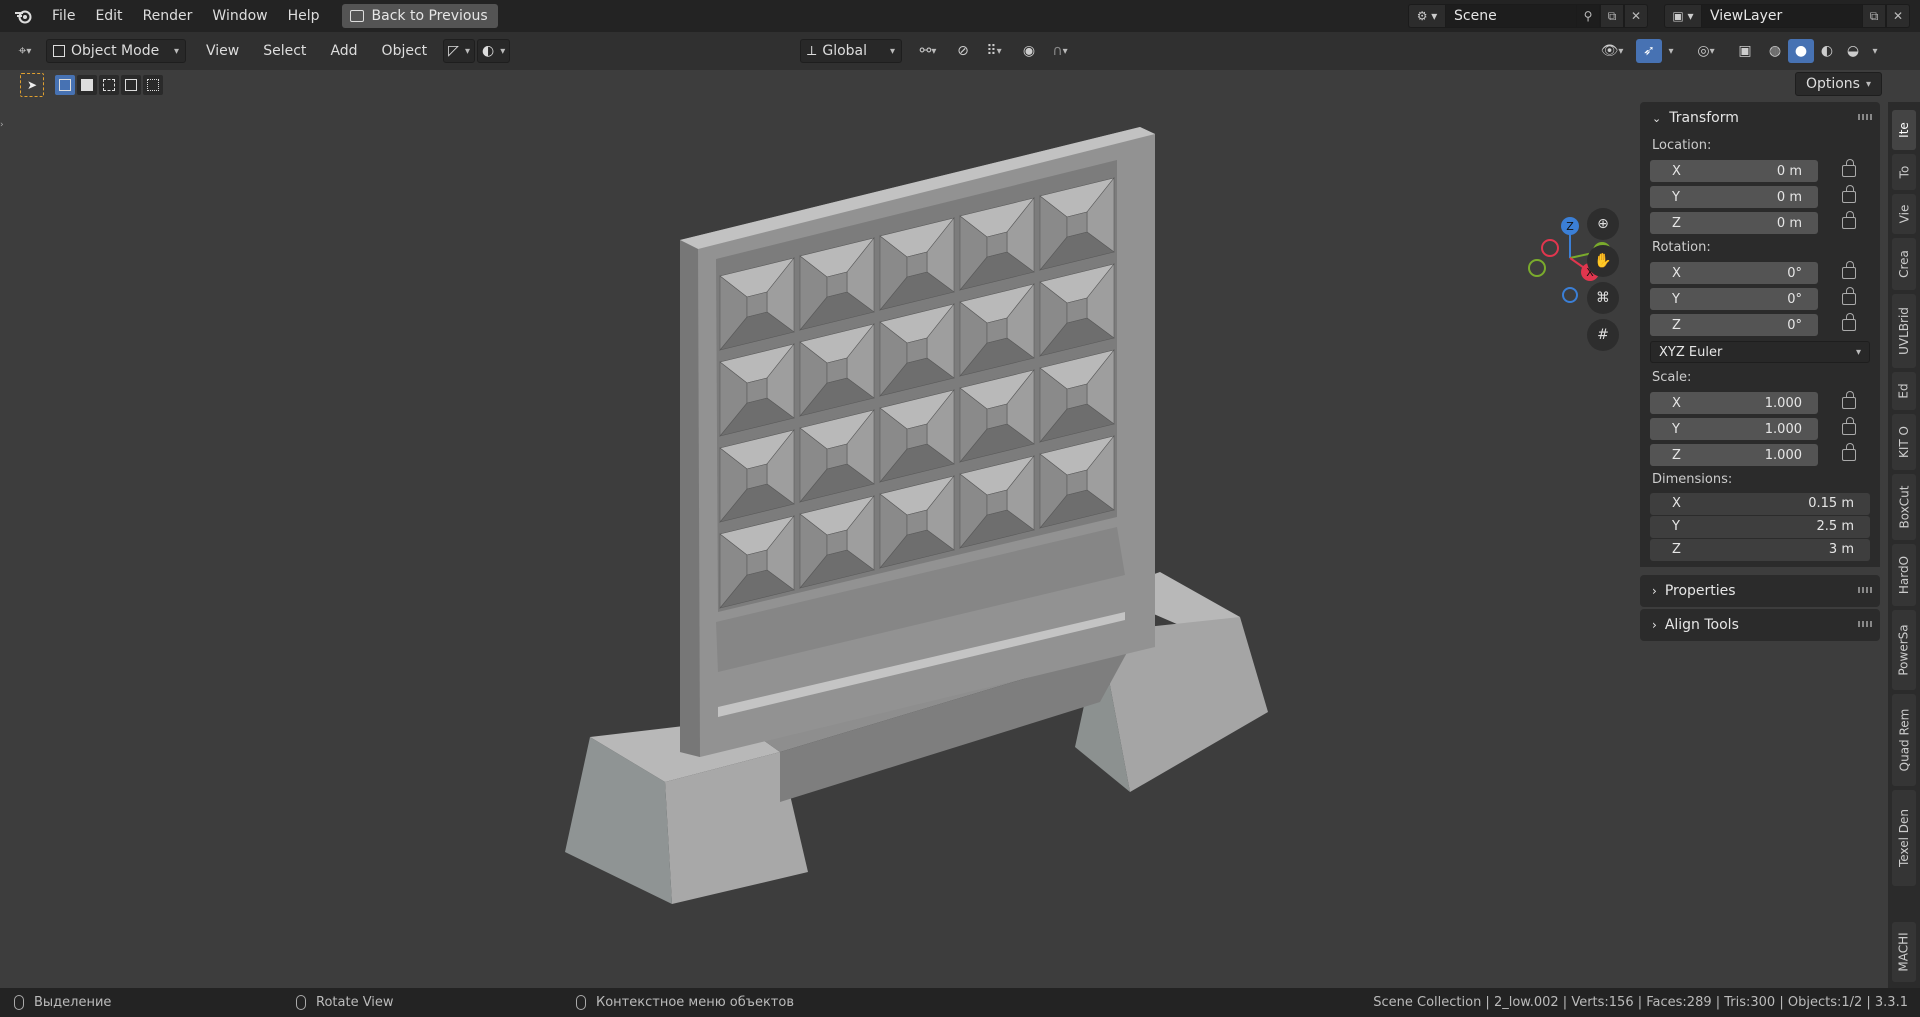 The height and width of the screenshot is (1017, 1920). What do you see at coordinates (1734, 223) in the screenshot?
I see `location-z-field: Z0 m` at bounding box center [1734, 223].